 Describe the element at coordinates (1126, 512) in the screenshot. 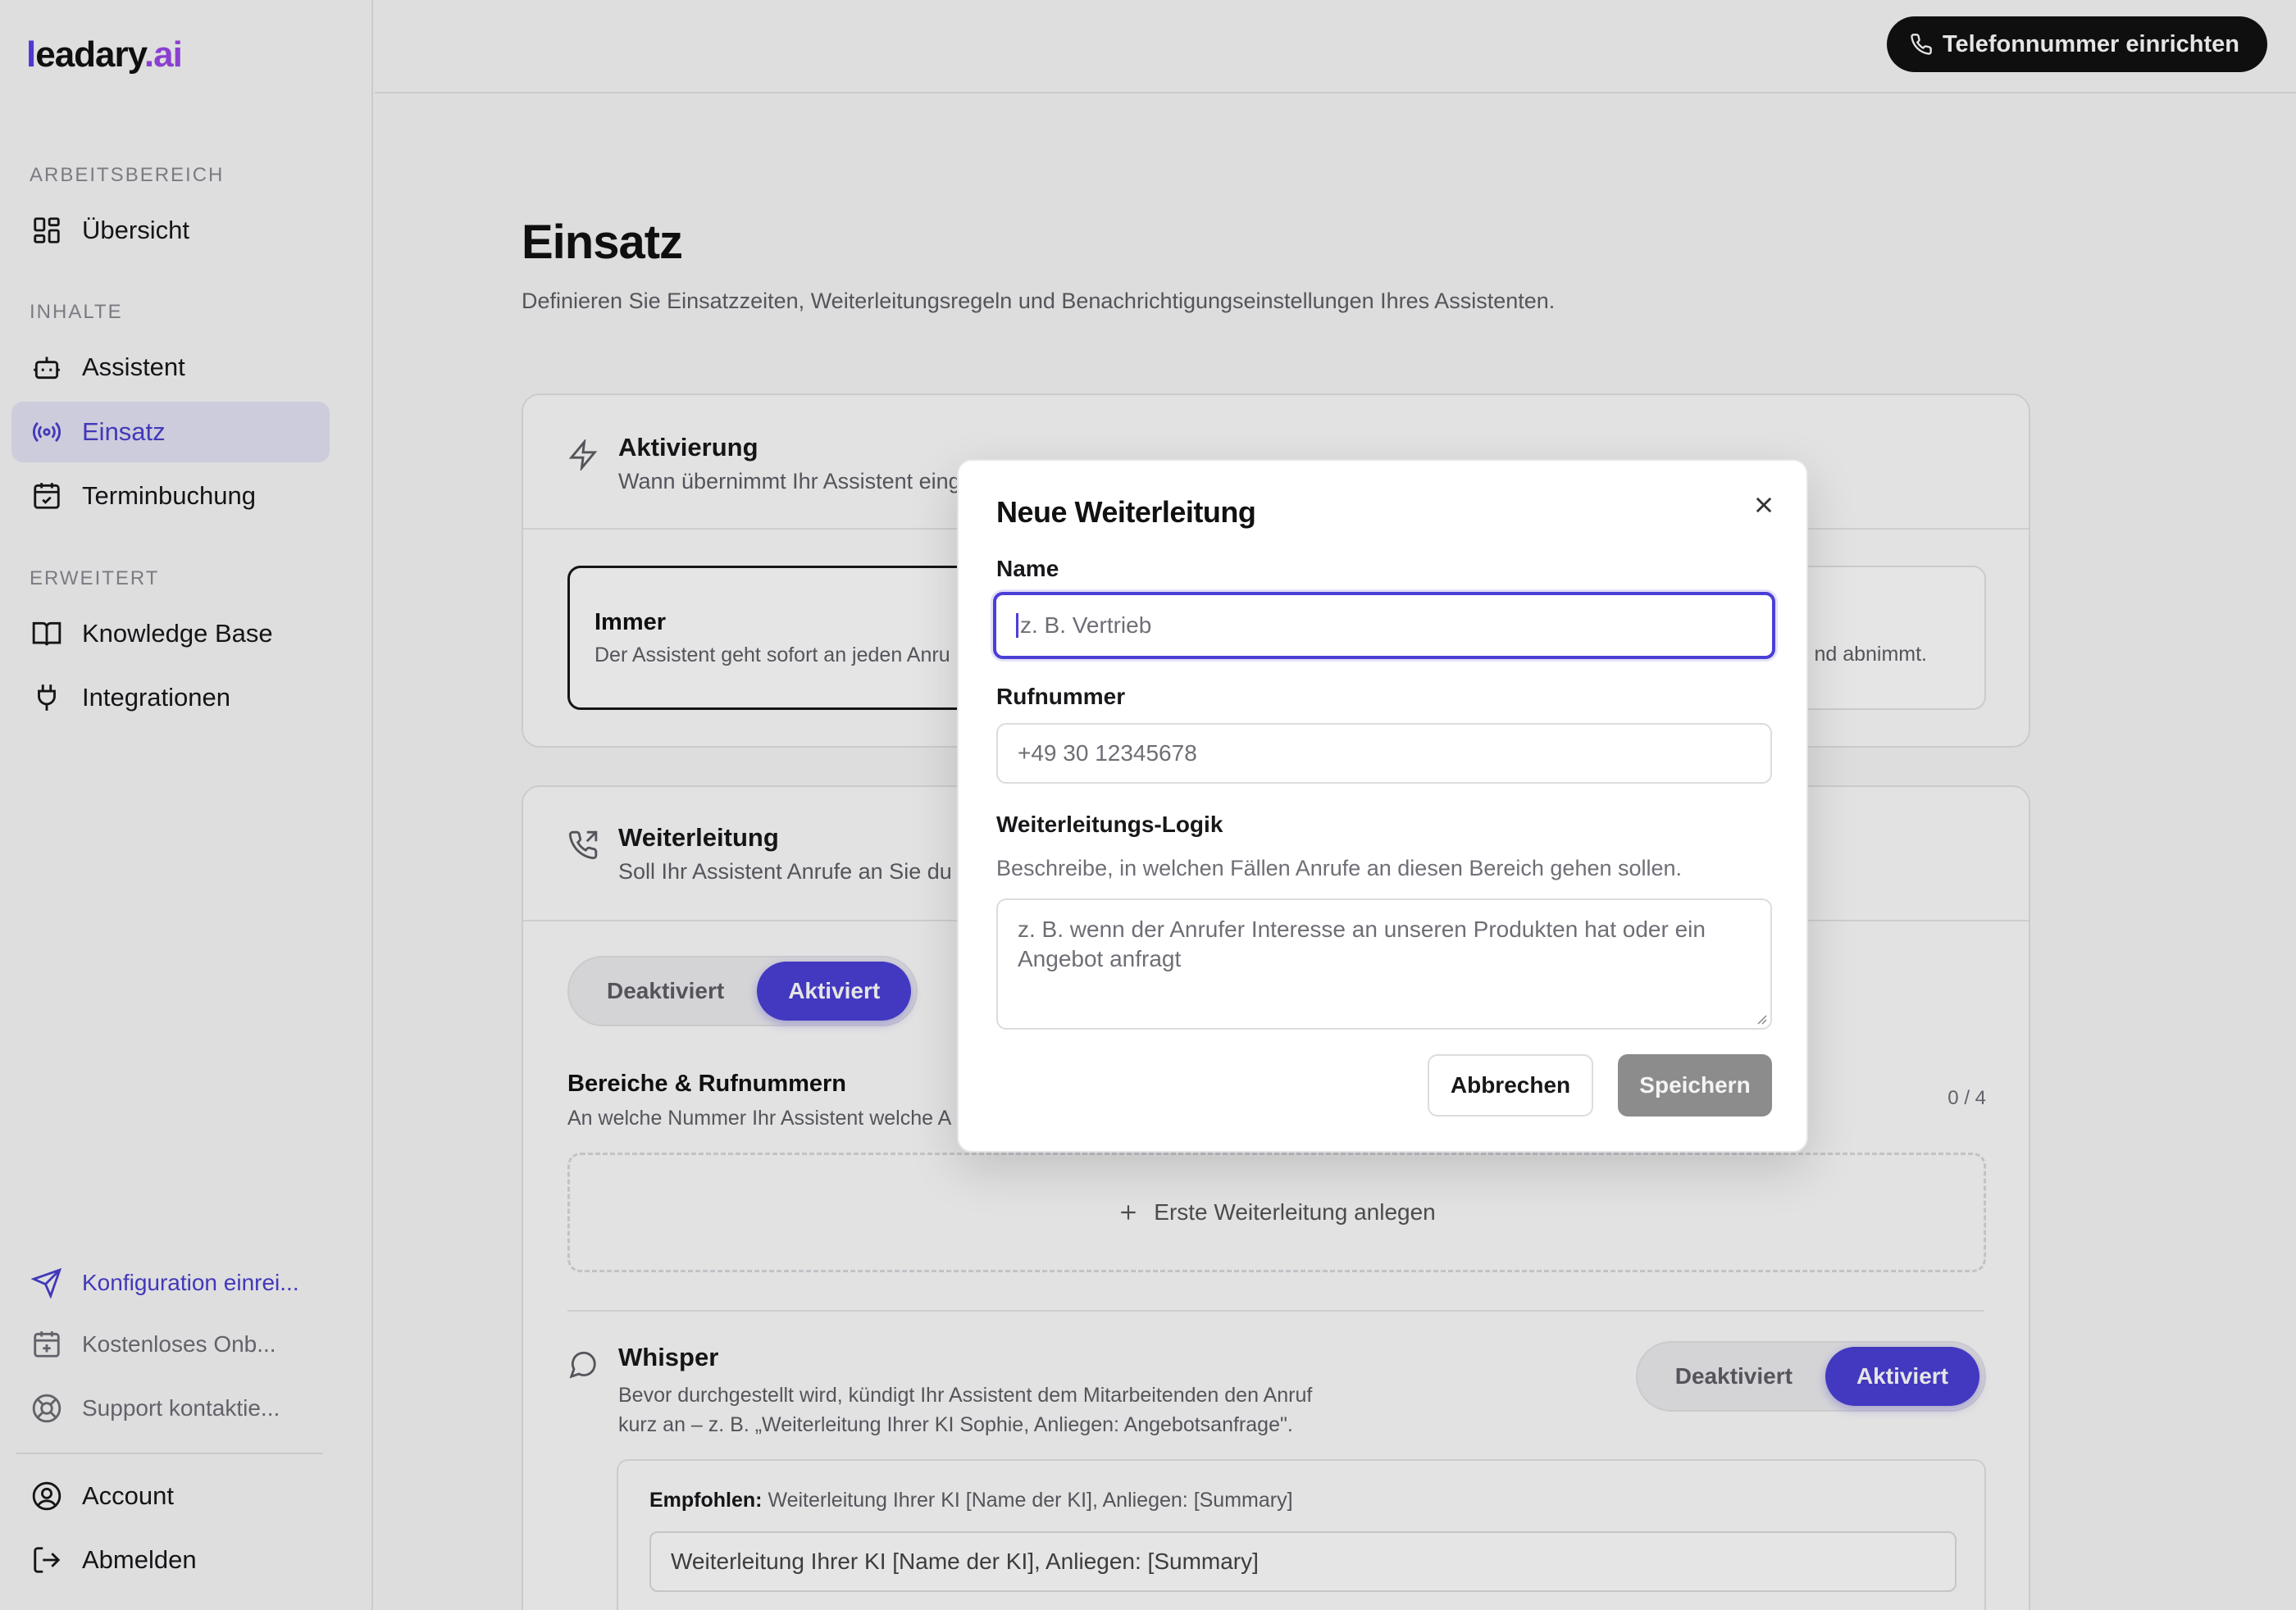

I see `dialog-title: Neue Weiterleitung` at that location.